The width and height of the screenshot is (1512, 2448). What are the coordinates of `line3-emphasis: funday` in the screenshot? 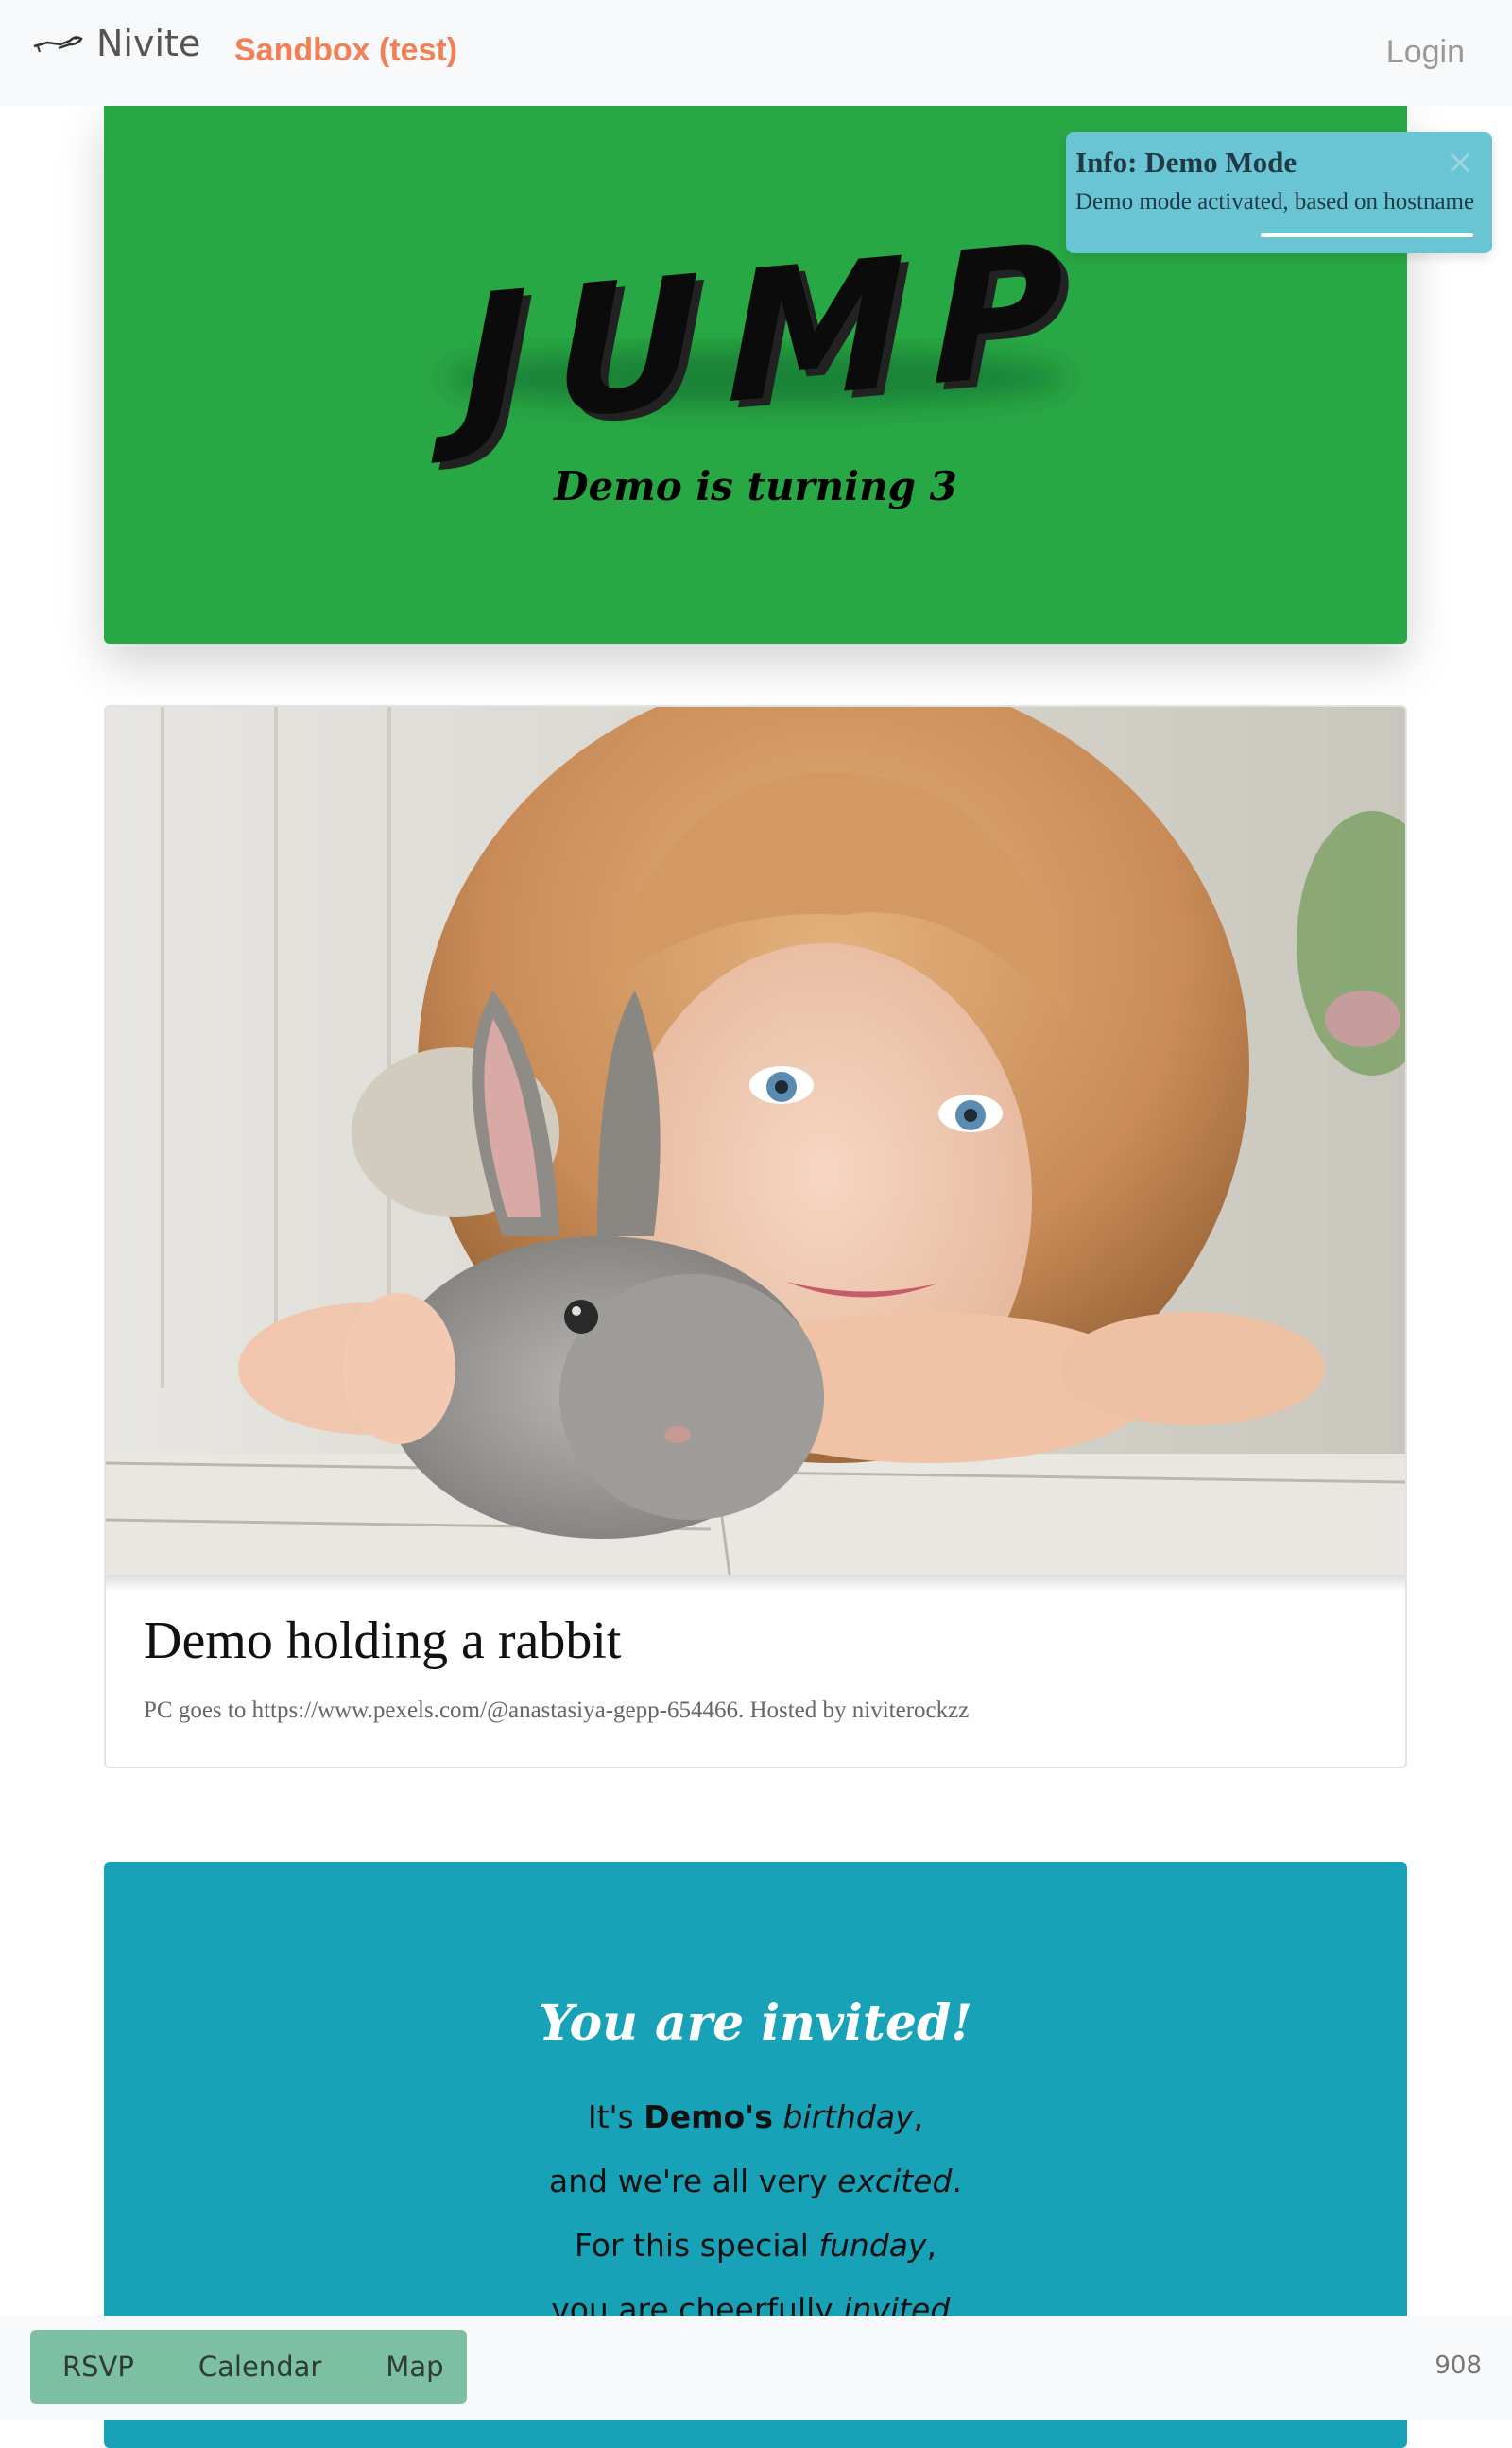 It's located at (872, 2245).